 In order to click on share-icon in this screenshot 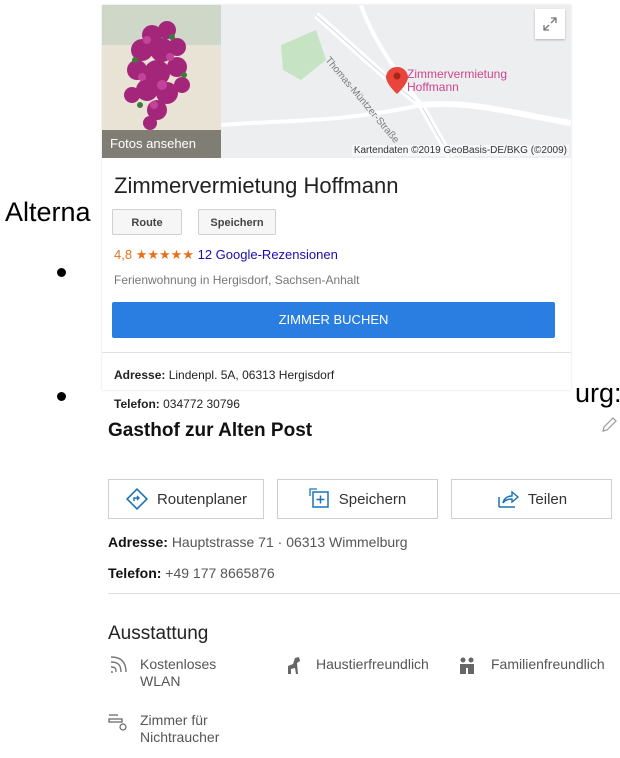, I will do `click(508, 499)`.